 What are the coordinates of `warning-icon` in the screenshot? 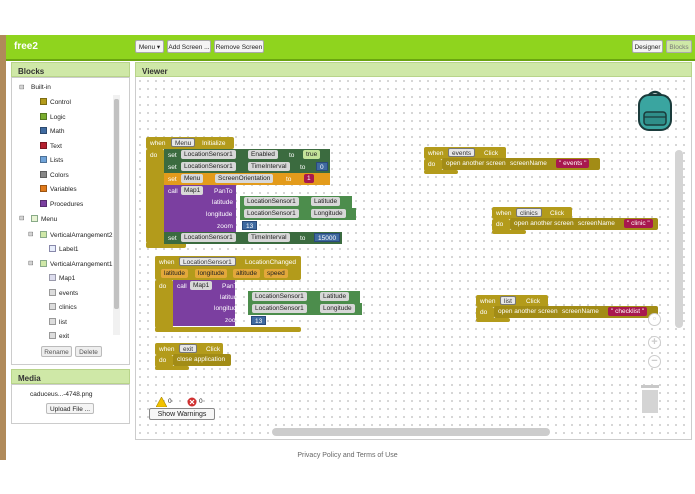 It's located at (161, 402).